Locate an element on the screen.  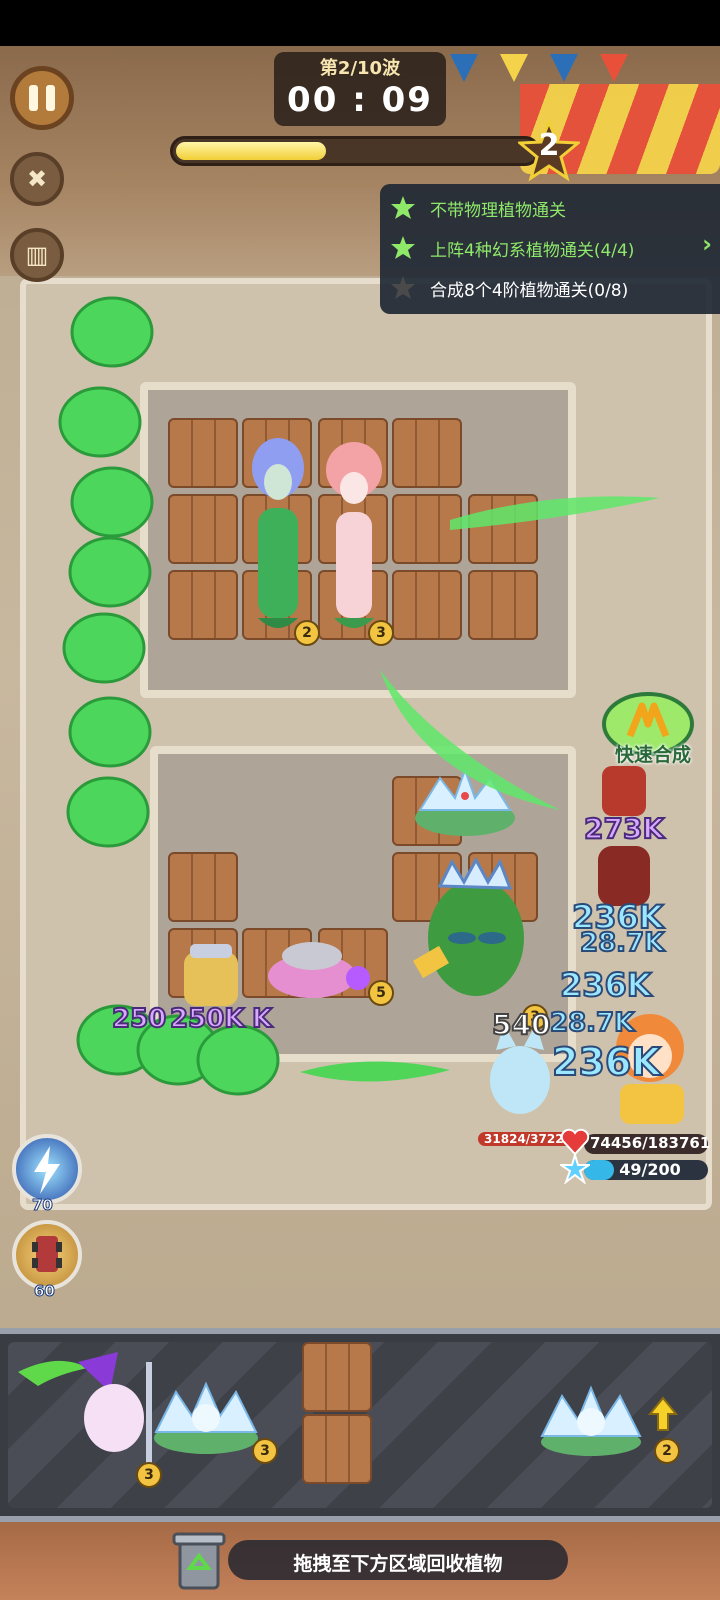
truck-icon is located at coordinates (47, 1254).